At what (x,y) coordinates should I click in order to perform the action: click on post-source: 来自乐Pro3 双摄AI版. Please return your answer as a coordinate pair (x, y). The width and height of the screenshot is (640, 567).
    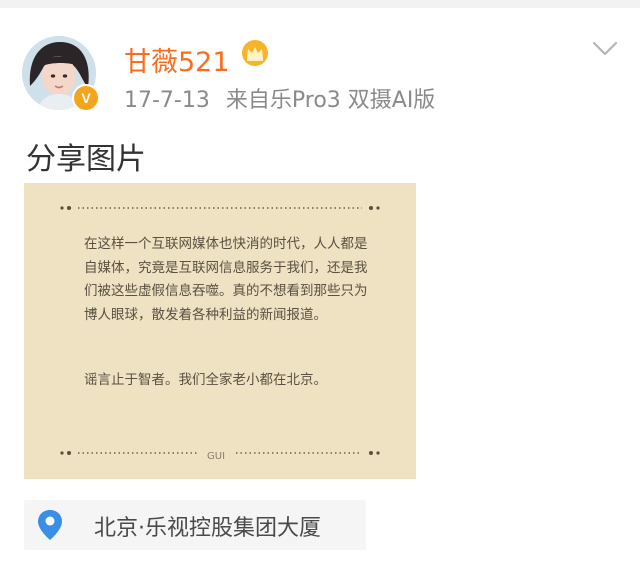
    Looking at the image, I should click on (330, 100).